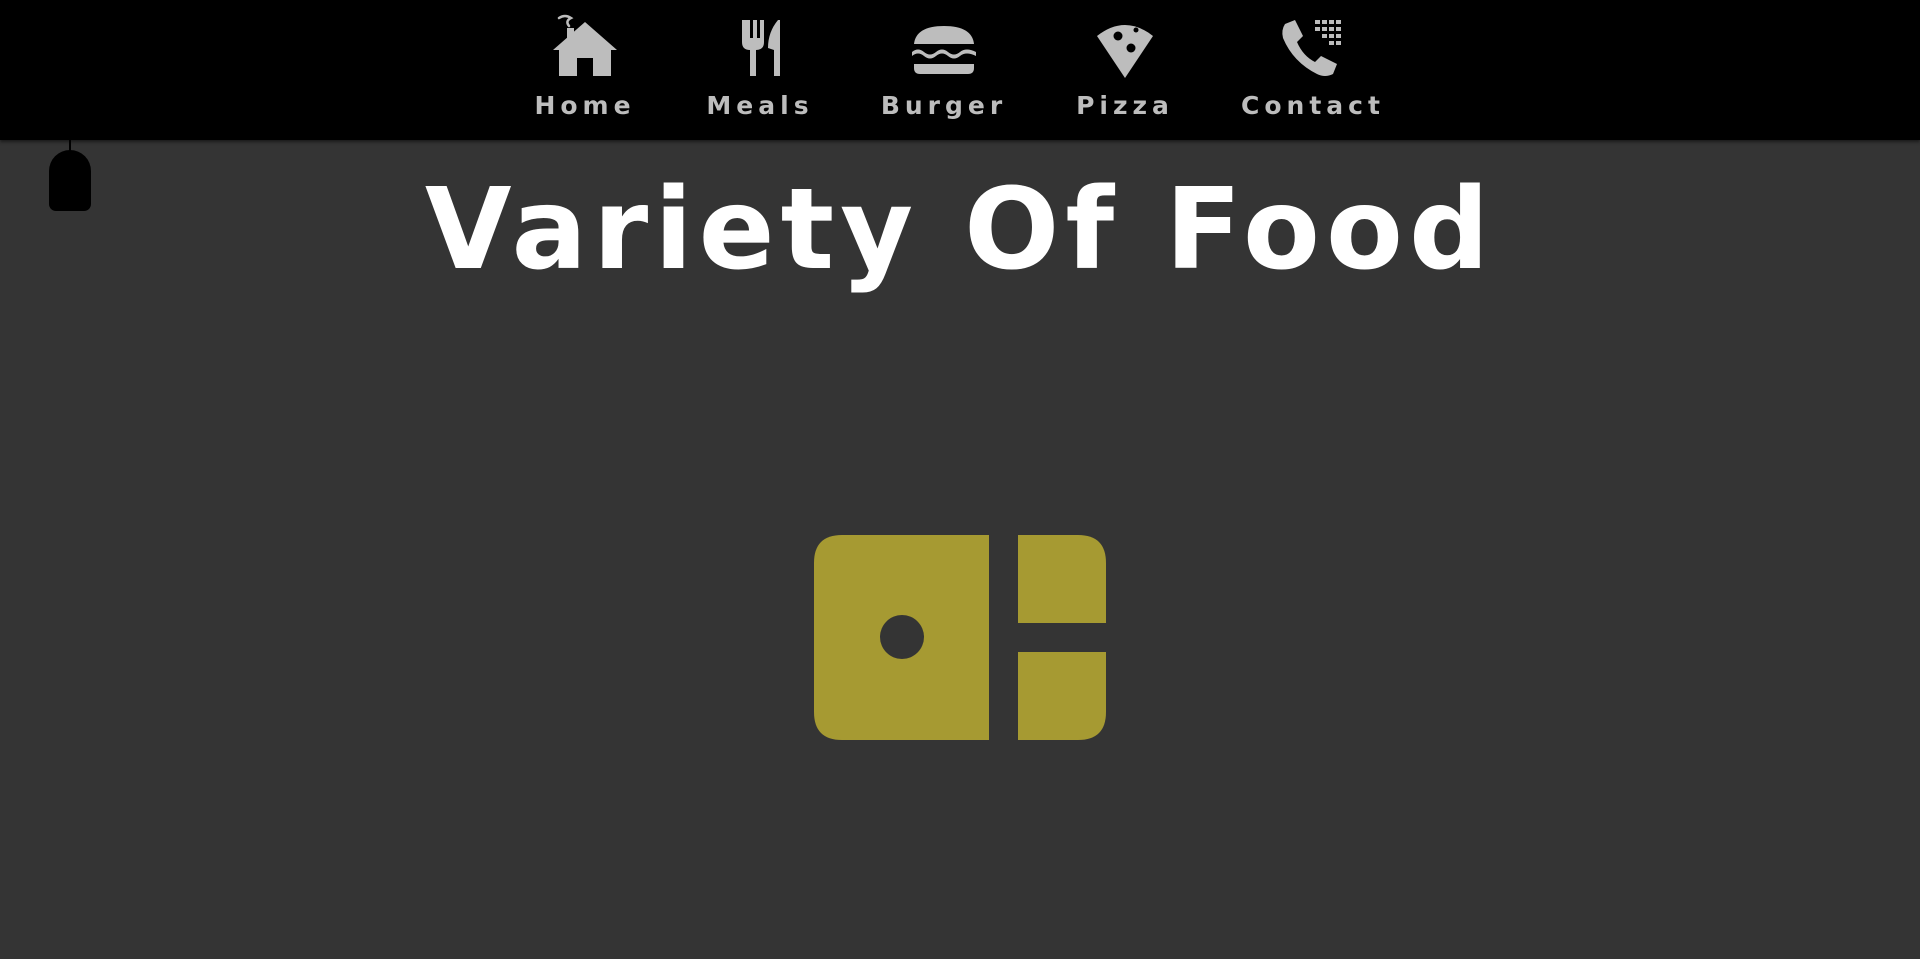 This screenshot has height=959, width=1920. Describe the element at coordinates (1125, 49) in the screenshot. I see `pizza-slice-icon` at that location.